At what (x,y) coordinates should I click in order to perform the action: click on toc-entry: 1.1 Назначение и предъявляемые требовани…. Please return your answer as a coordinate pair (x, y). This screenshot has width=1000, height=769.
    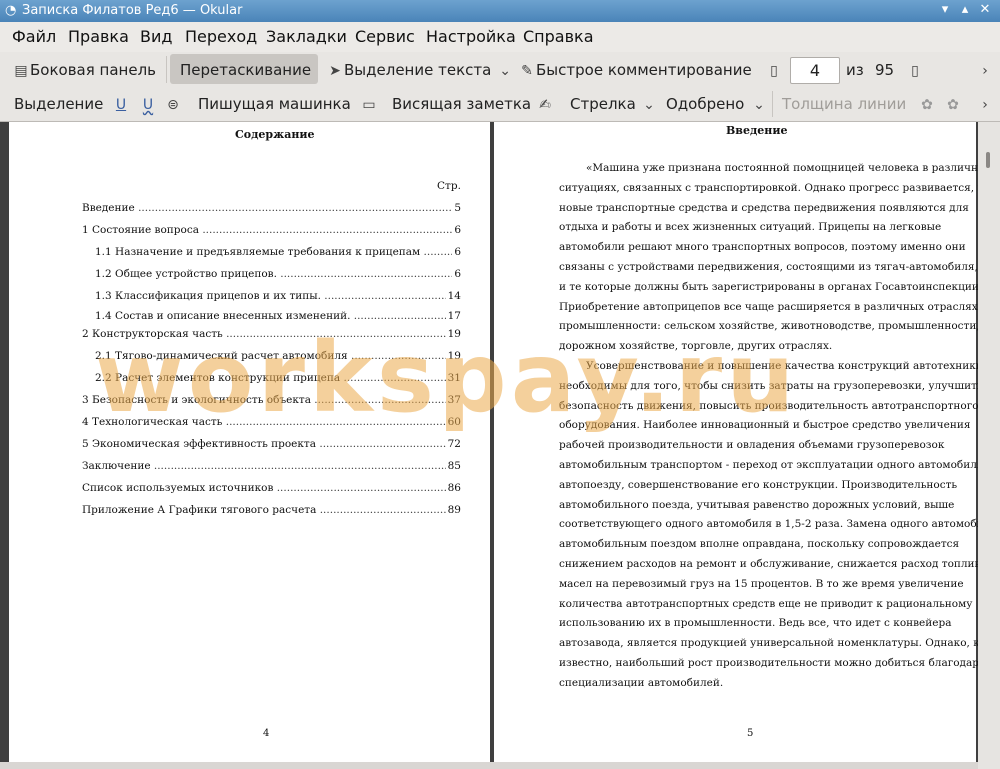
    Looking at the image, I should click on (278, 252).